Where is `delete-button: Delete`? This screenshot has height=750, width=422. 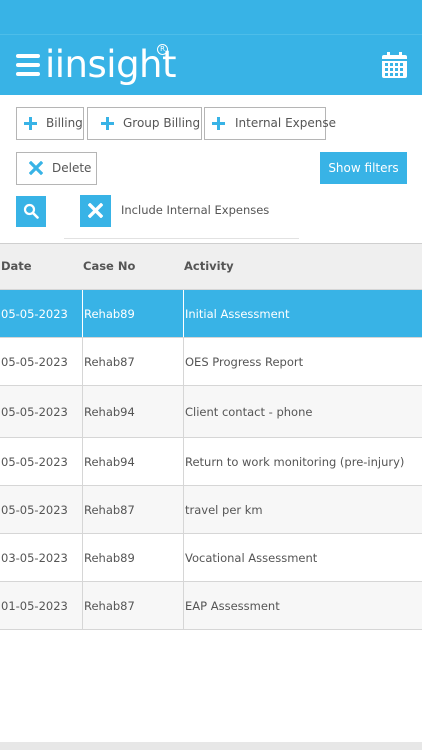 delete-button: Delete is located at coordinates (56, 168).